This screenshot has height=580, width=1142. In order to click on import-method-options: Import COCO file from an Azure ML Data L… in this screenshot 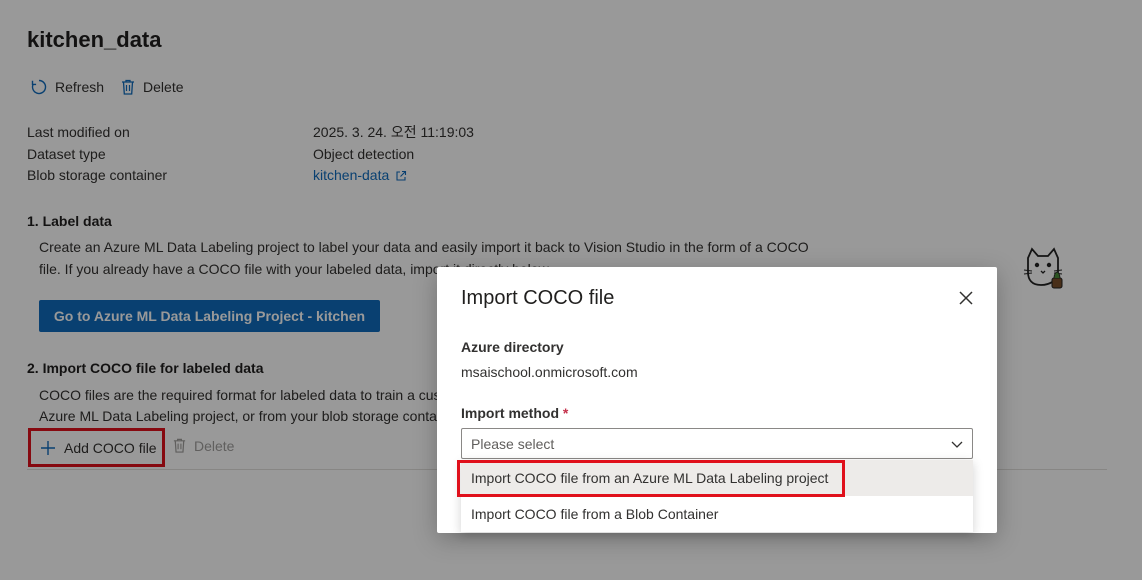, I will do `click(717, 496)`.